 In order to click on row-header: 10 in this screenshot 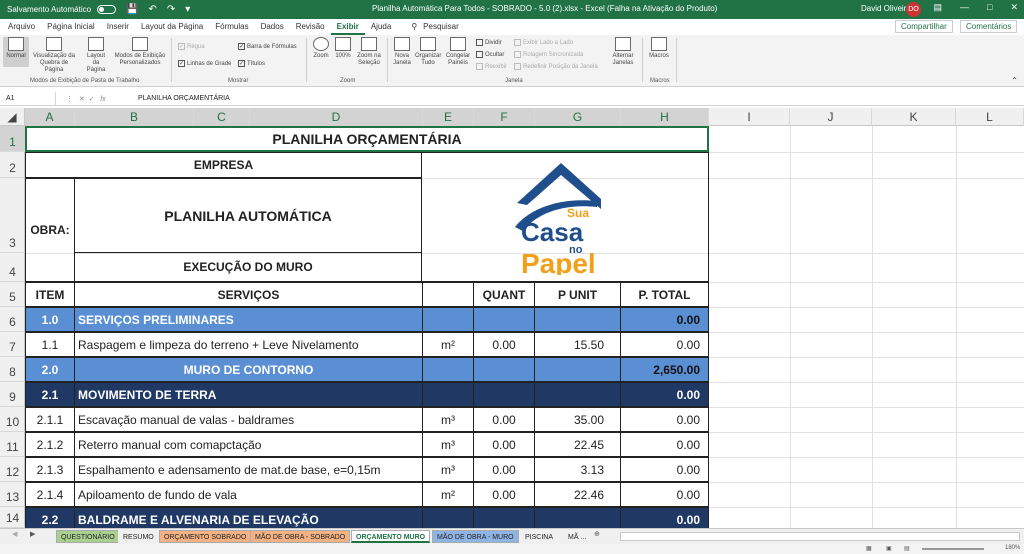, I will do `click(12, 419)`.